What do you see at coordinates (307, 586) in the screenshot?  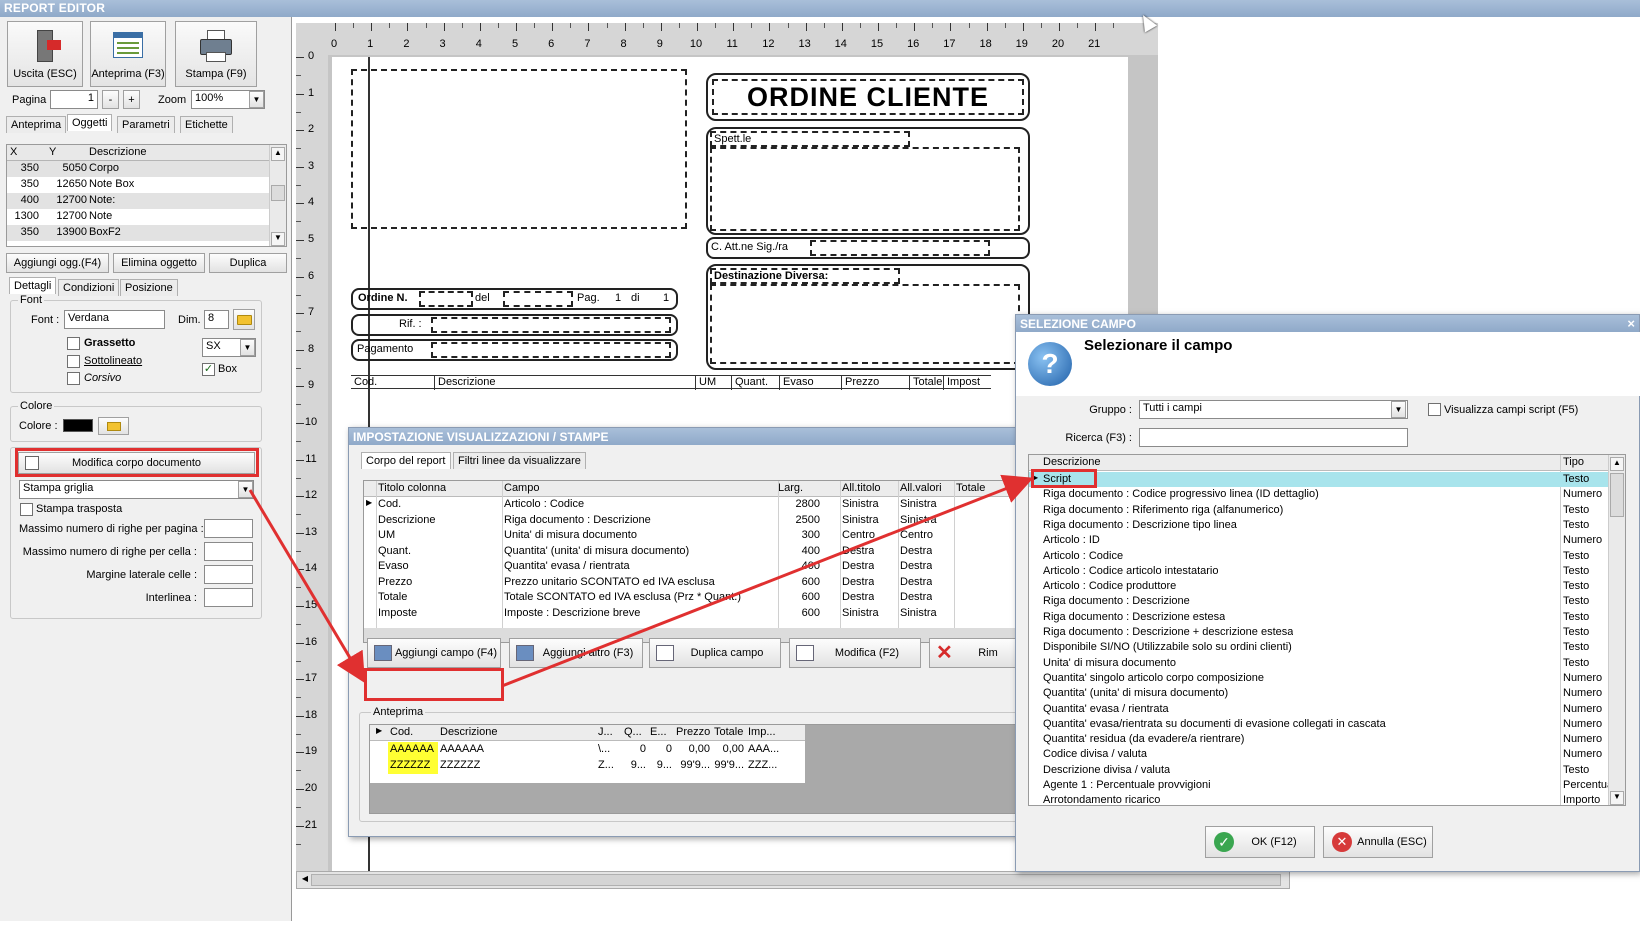 I see `arrow-modify-to-add` at bounding box center [307, 586].